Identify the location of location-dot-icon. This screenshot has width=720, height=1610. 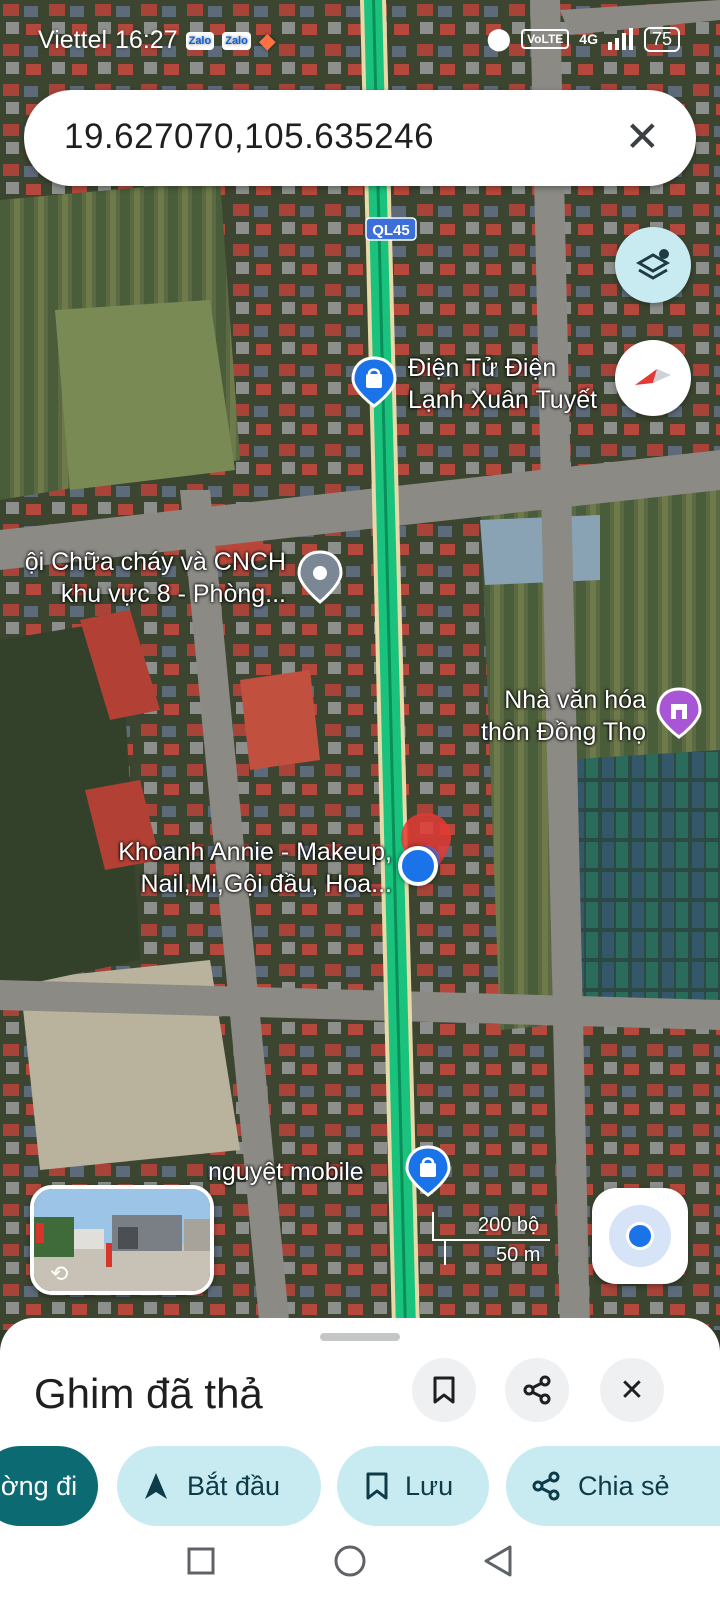
(640, 1236).